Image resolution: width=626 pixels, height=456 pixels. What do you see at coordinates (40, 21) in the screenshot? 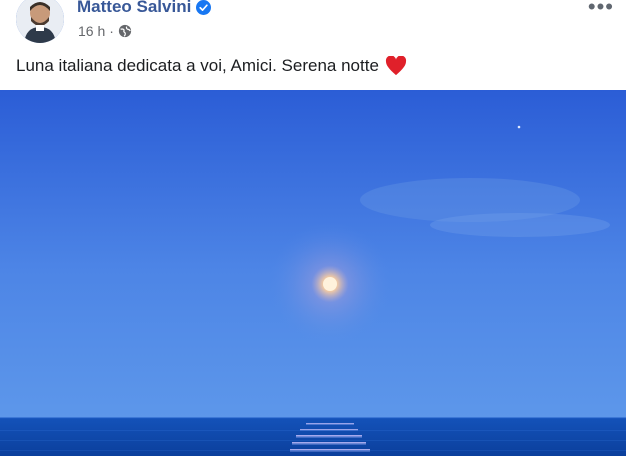
I see `avatar` at bounding box center [40, 21].